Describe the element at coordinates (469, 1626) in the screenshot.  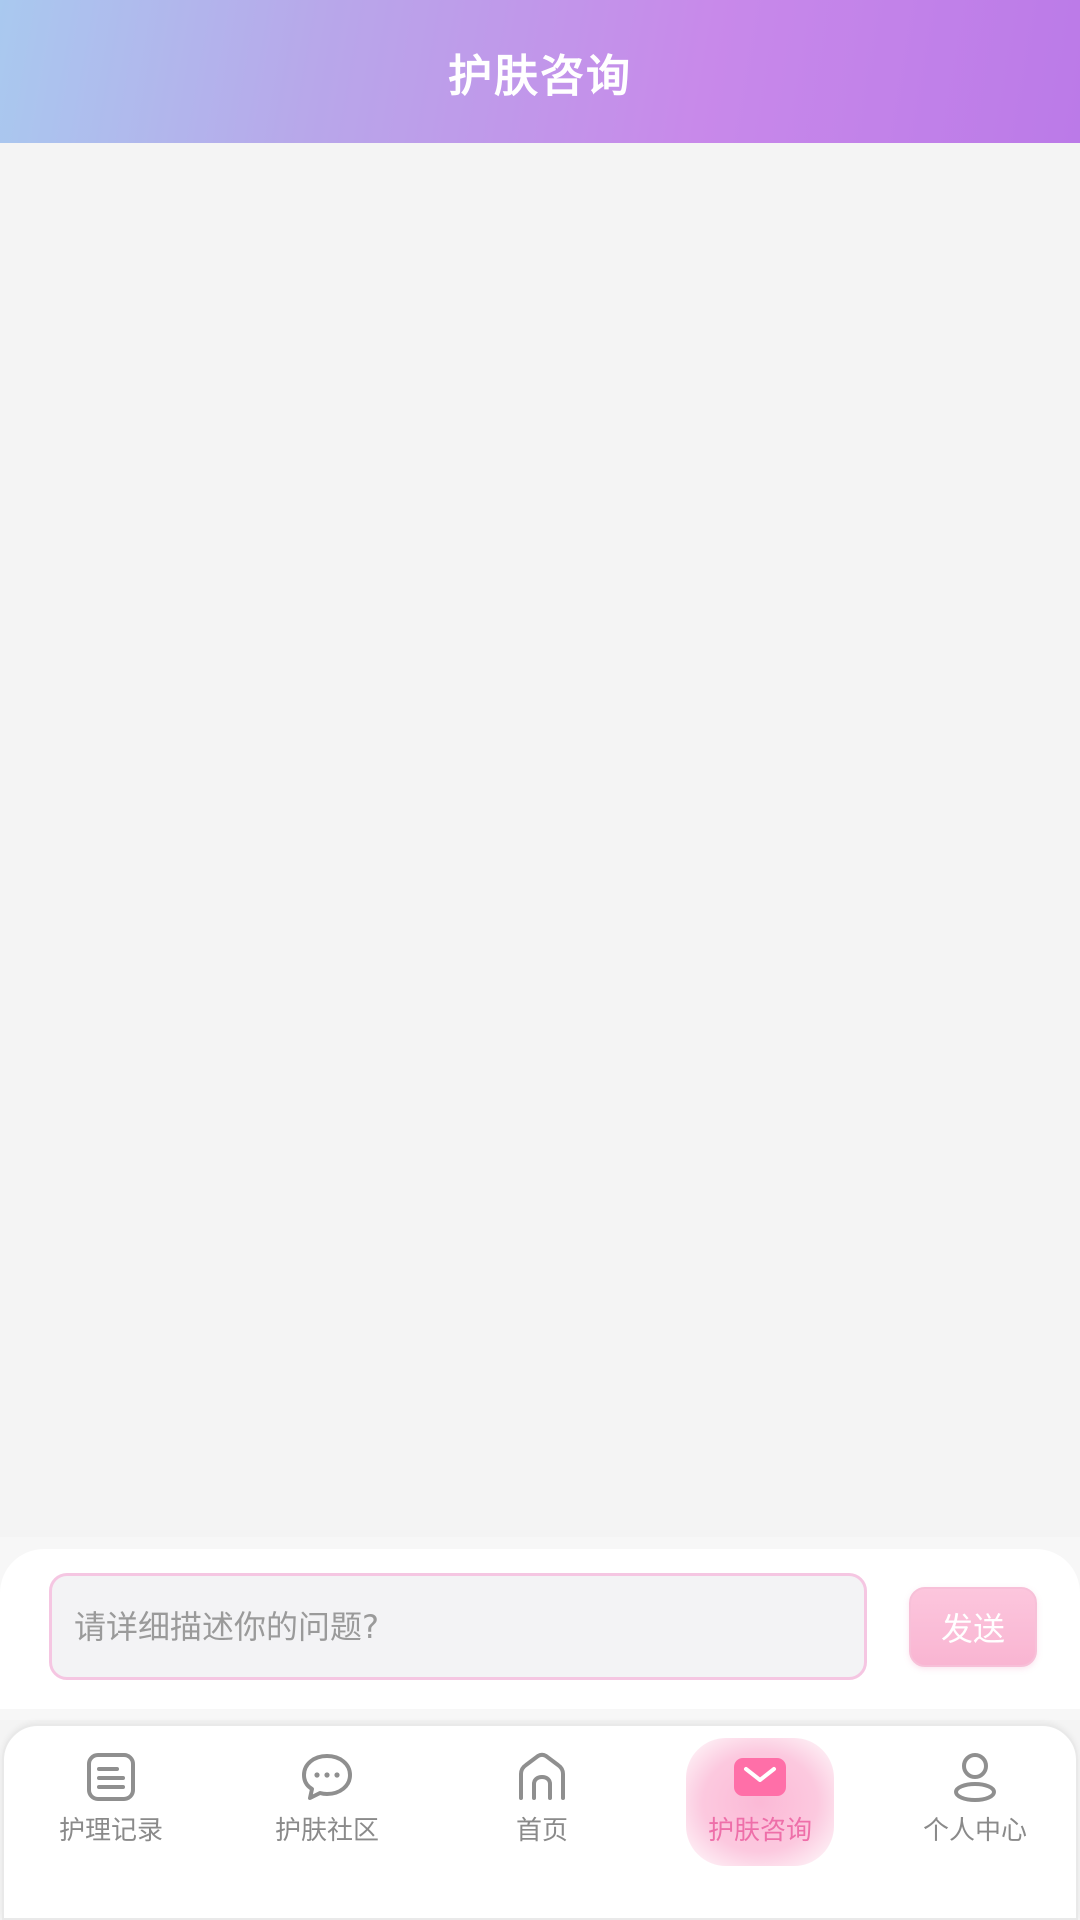
I see `question-input` at that location.